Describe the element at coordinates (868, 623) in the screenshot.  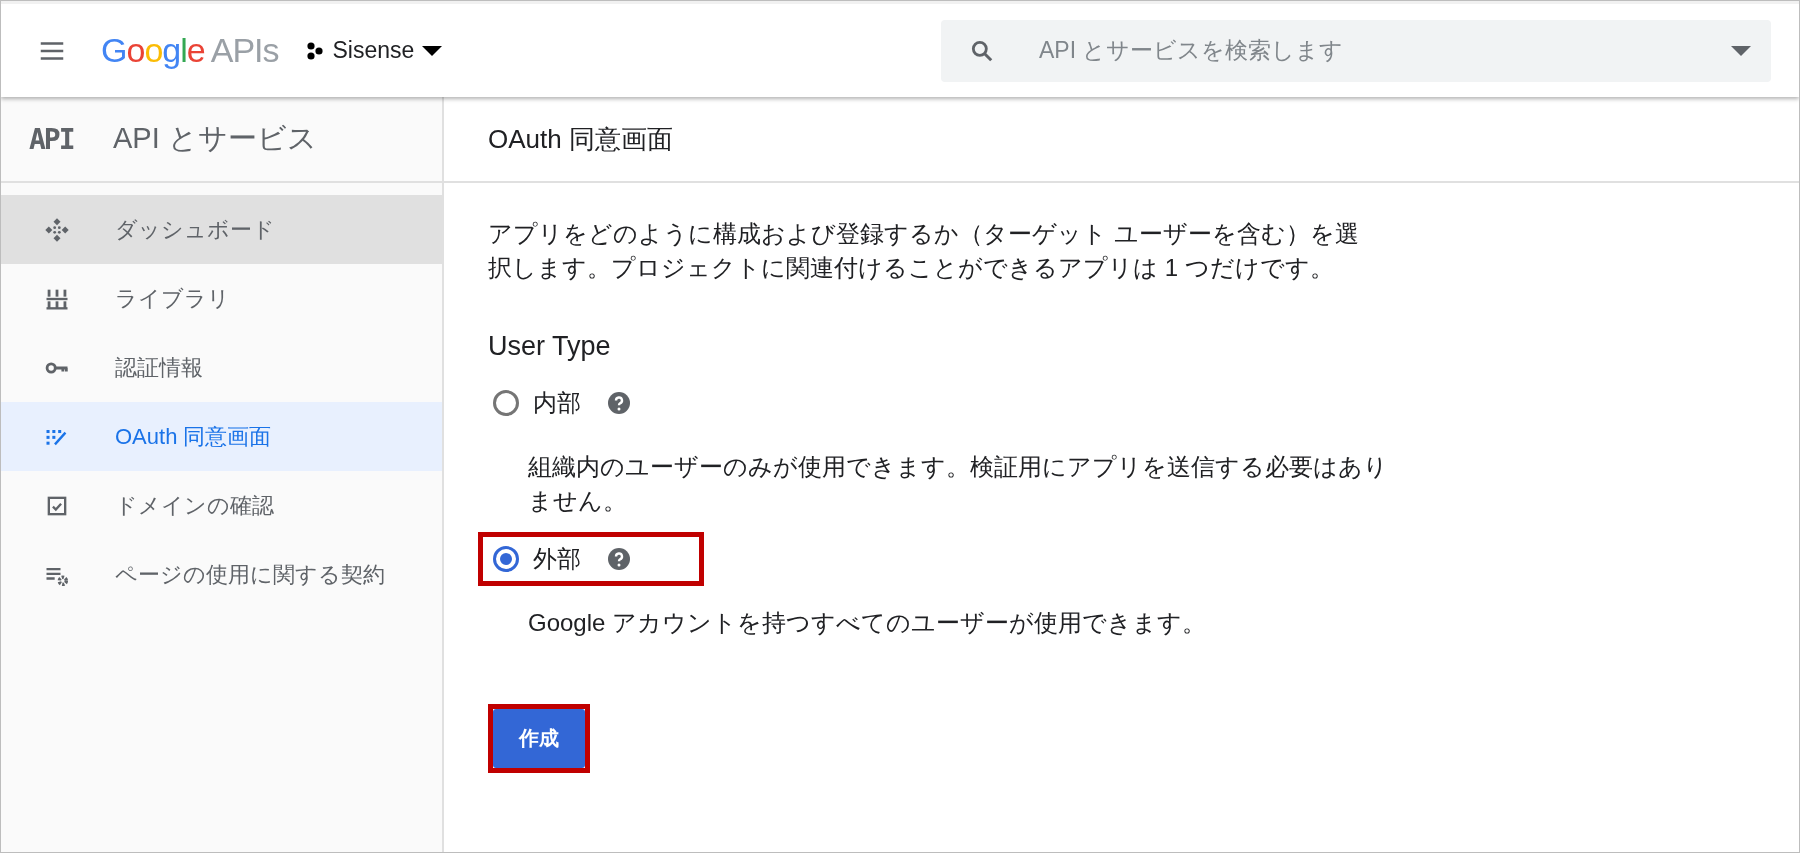
I see `option-description: Google アカウントを持つすべてのユーザーが使用できます。` at that location.